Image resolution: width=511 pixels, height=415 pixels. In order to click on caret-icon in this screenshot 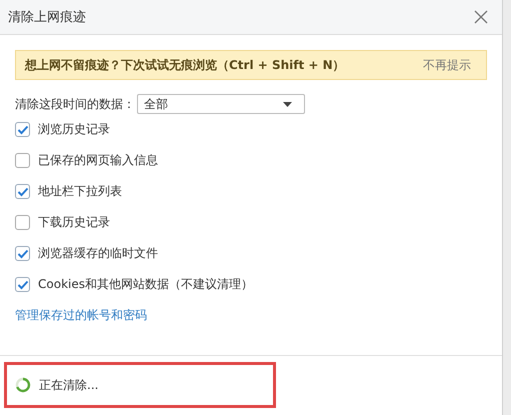, I will do `click(287, 104)`.